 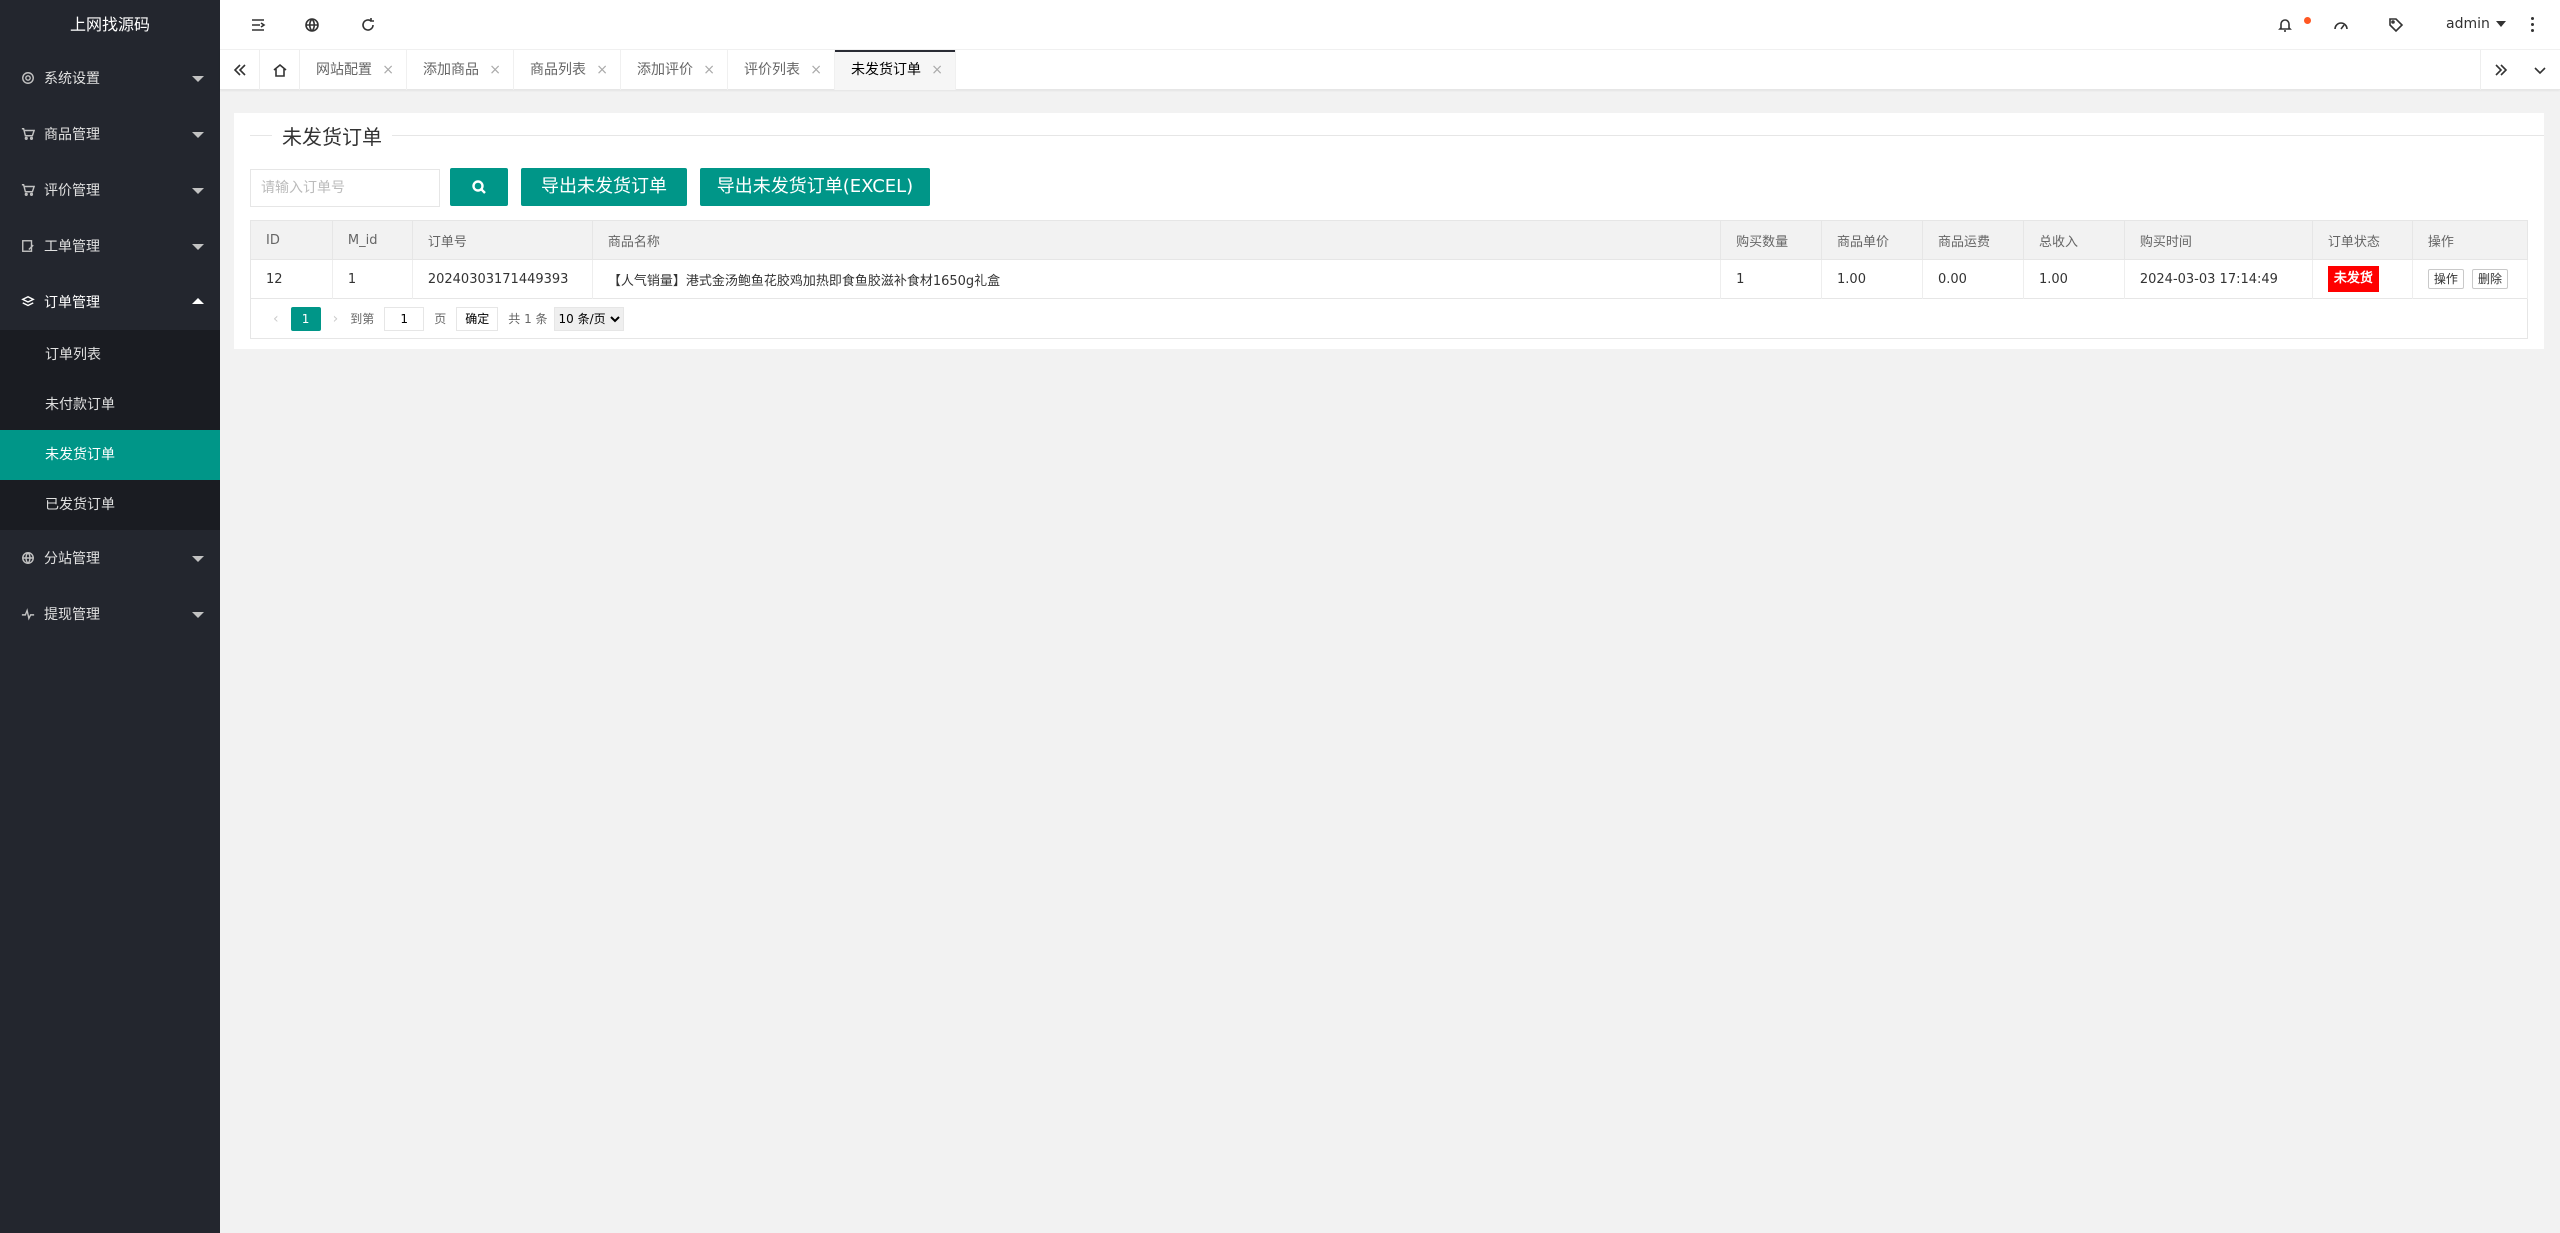 What do you see at coordinates (72, 79) in the screenshot?
I see `sidebar-item-label: 系统设置` at bounding box center [72, 79].